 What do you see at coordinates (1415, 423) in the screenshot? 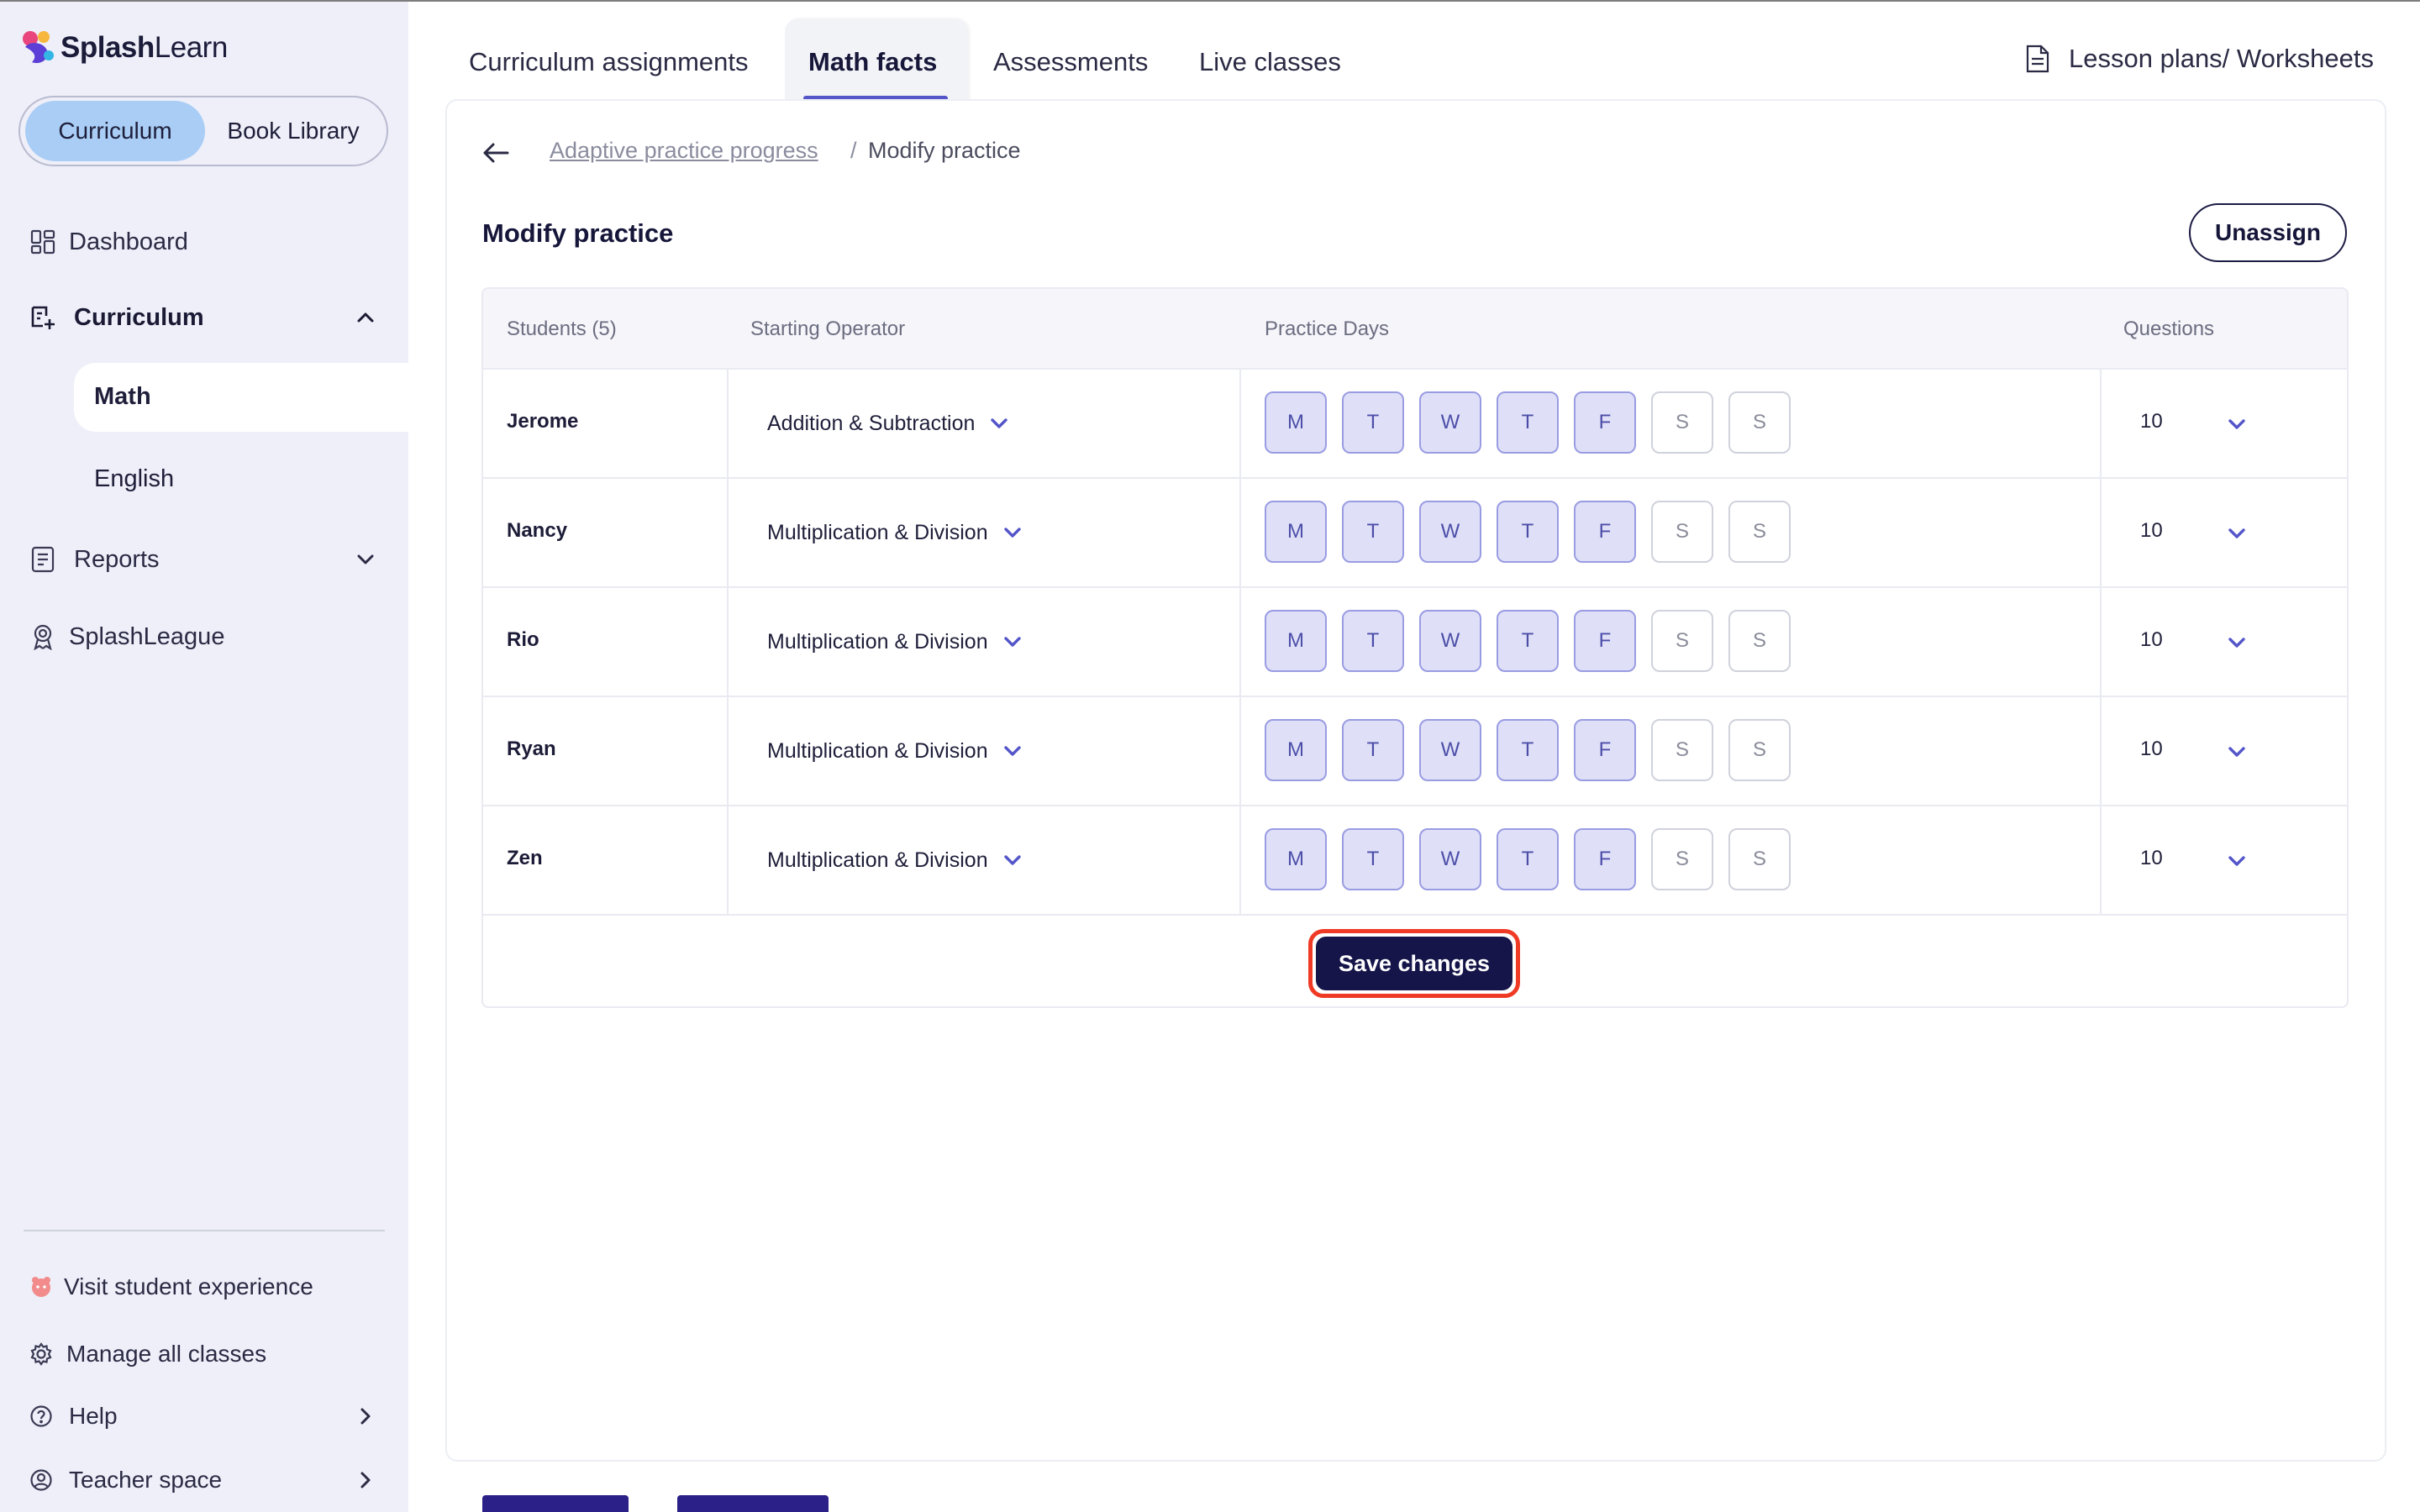
I see `table-row: Jerome Addition & Subtraction M T W T F S S 10` at bounding box center [1415, 423].